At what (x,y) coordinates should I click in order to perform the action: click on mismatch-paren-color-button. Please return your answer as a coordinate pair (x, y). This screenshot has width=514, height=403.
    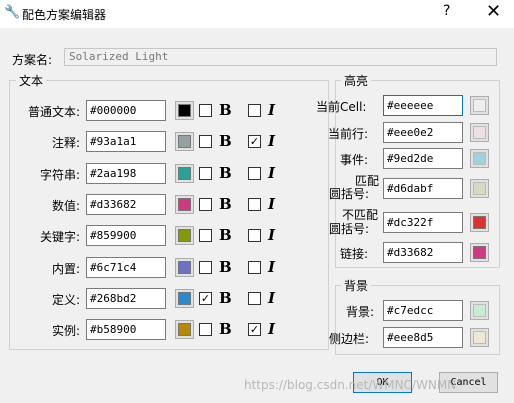
    Looking at the image, I should click on (479, 222).